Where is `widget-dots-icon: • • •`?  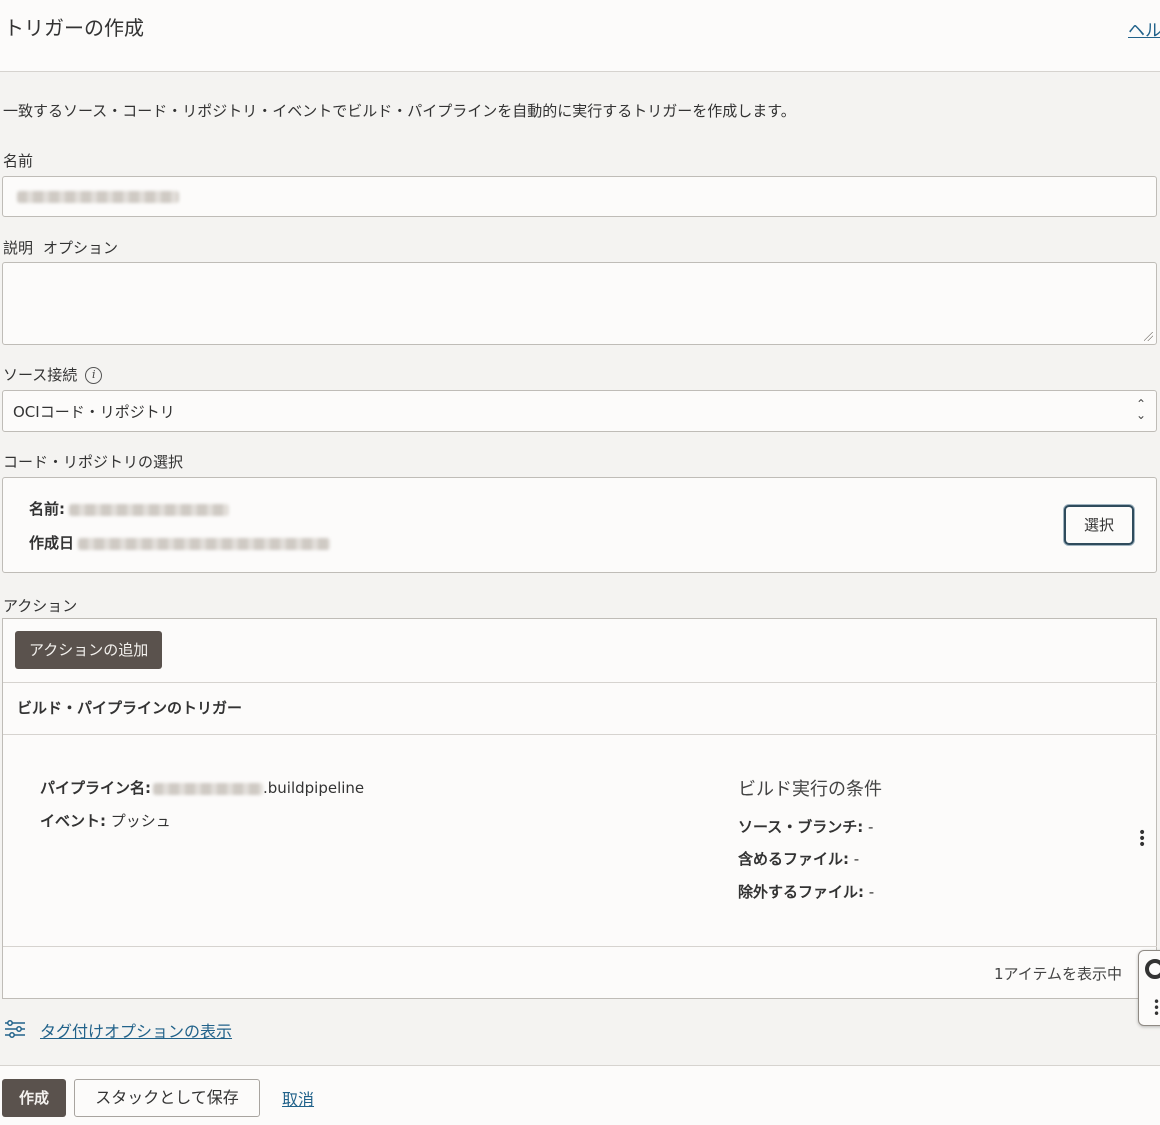 widget-dots-icon: • • • is located at coordinates (1156, 1008).